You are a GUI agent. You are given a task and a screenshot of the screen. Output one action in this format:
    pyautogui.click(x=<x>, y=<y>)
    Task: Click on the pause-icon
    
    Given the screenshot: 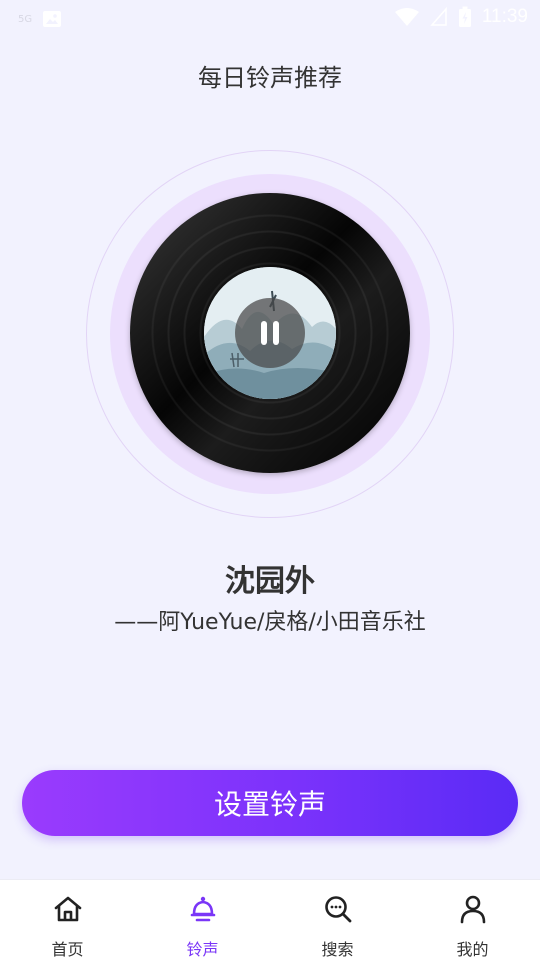 What is the action you would take?
    pyautogui.click(x=270, y=333)
    